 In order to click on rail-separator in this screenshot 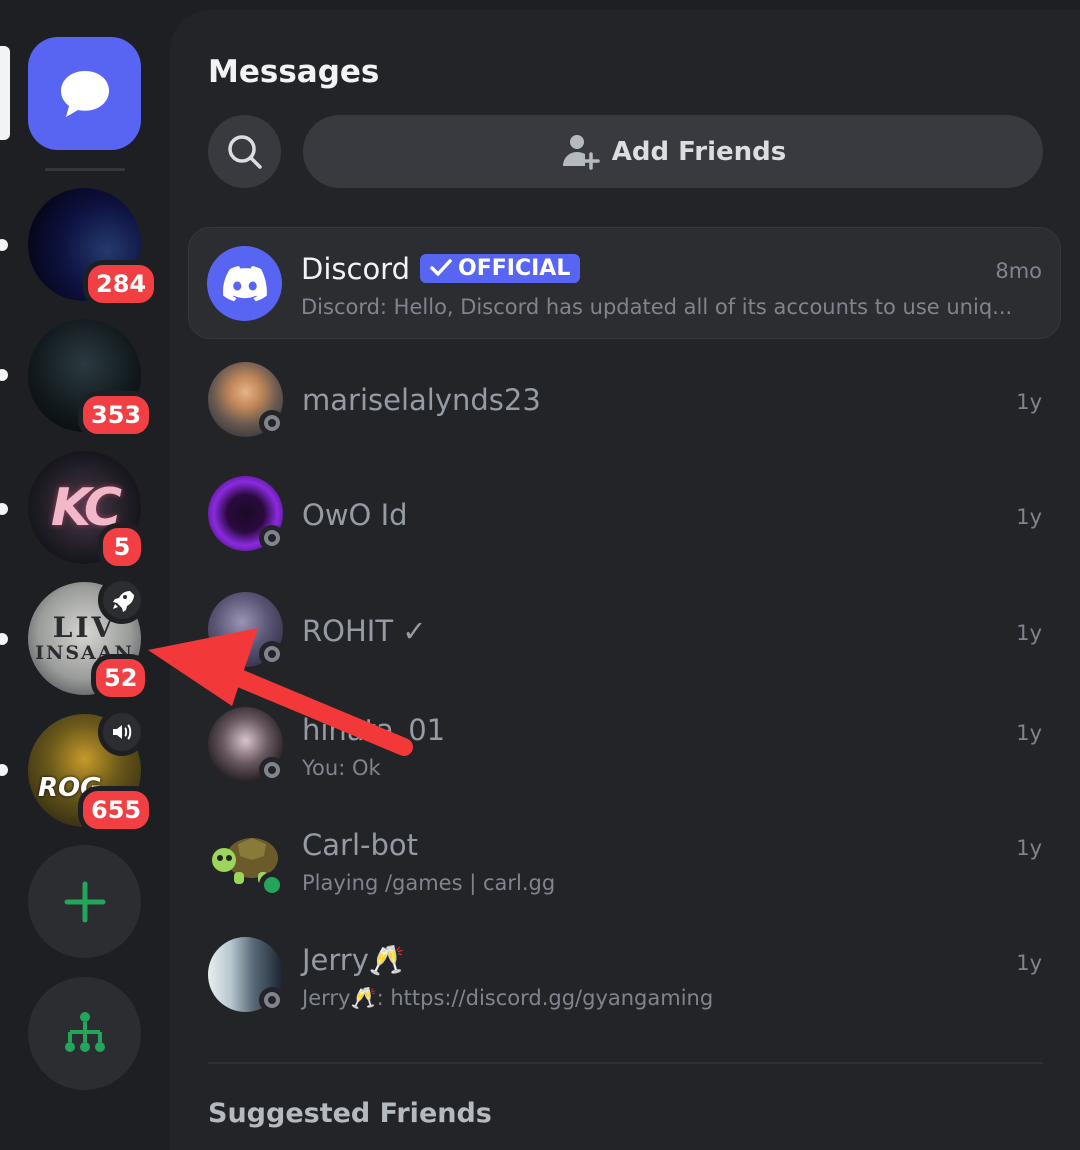, I will do `click(85, 169)`.